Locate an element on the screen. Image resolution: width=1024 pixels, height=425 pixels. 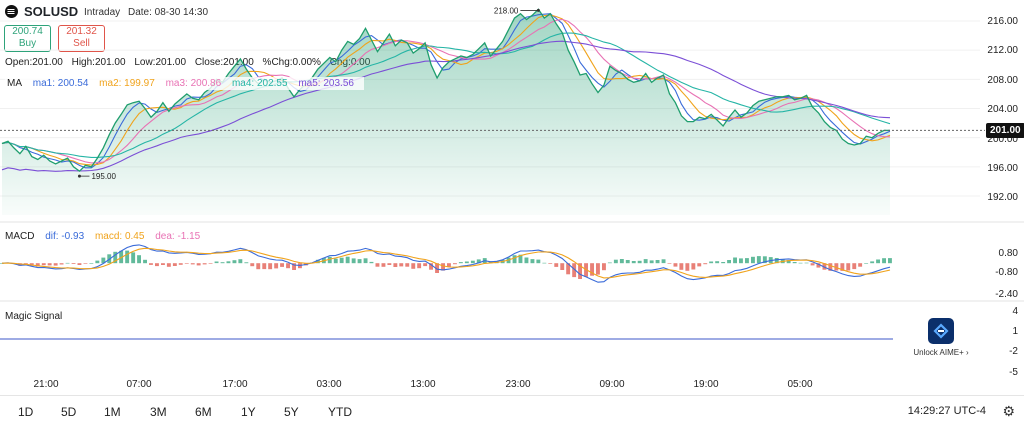
price-tick: 216.00 is located at coordinates (1002, 21).